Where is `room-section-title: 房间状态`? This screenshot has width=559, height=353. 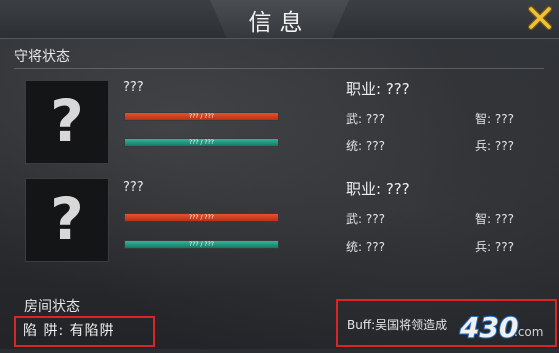
room-section-title: 房间状态 is located at coordinates (52, 307).